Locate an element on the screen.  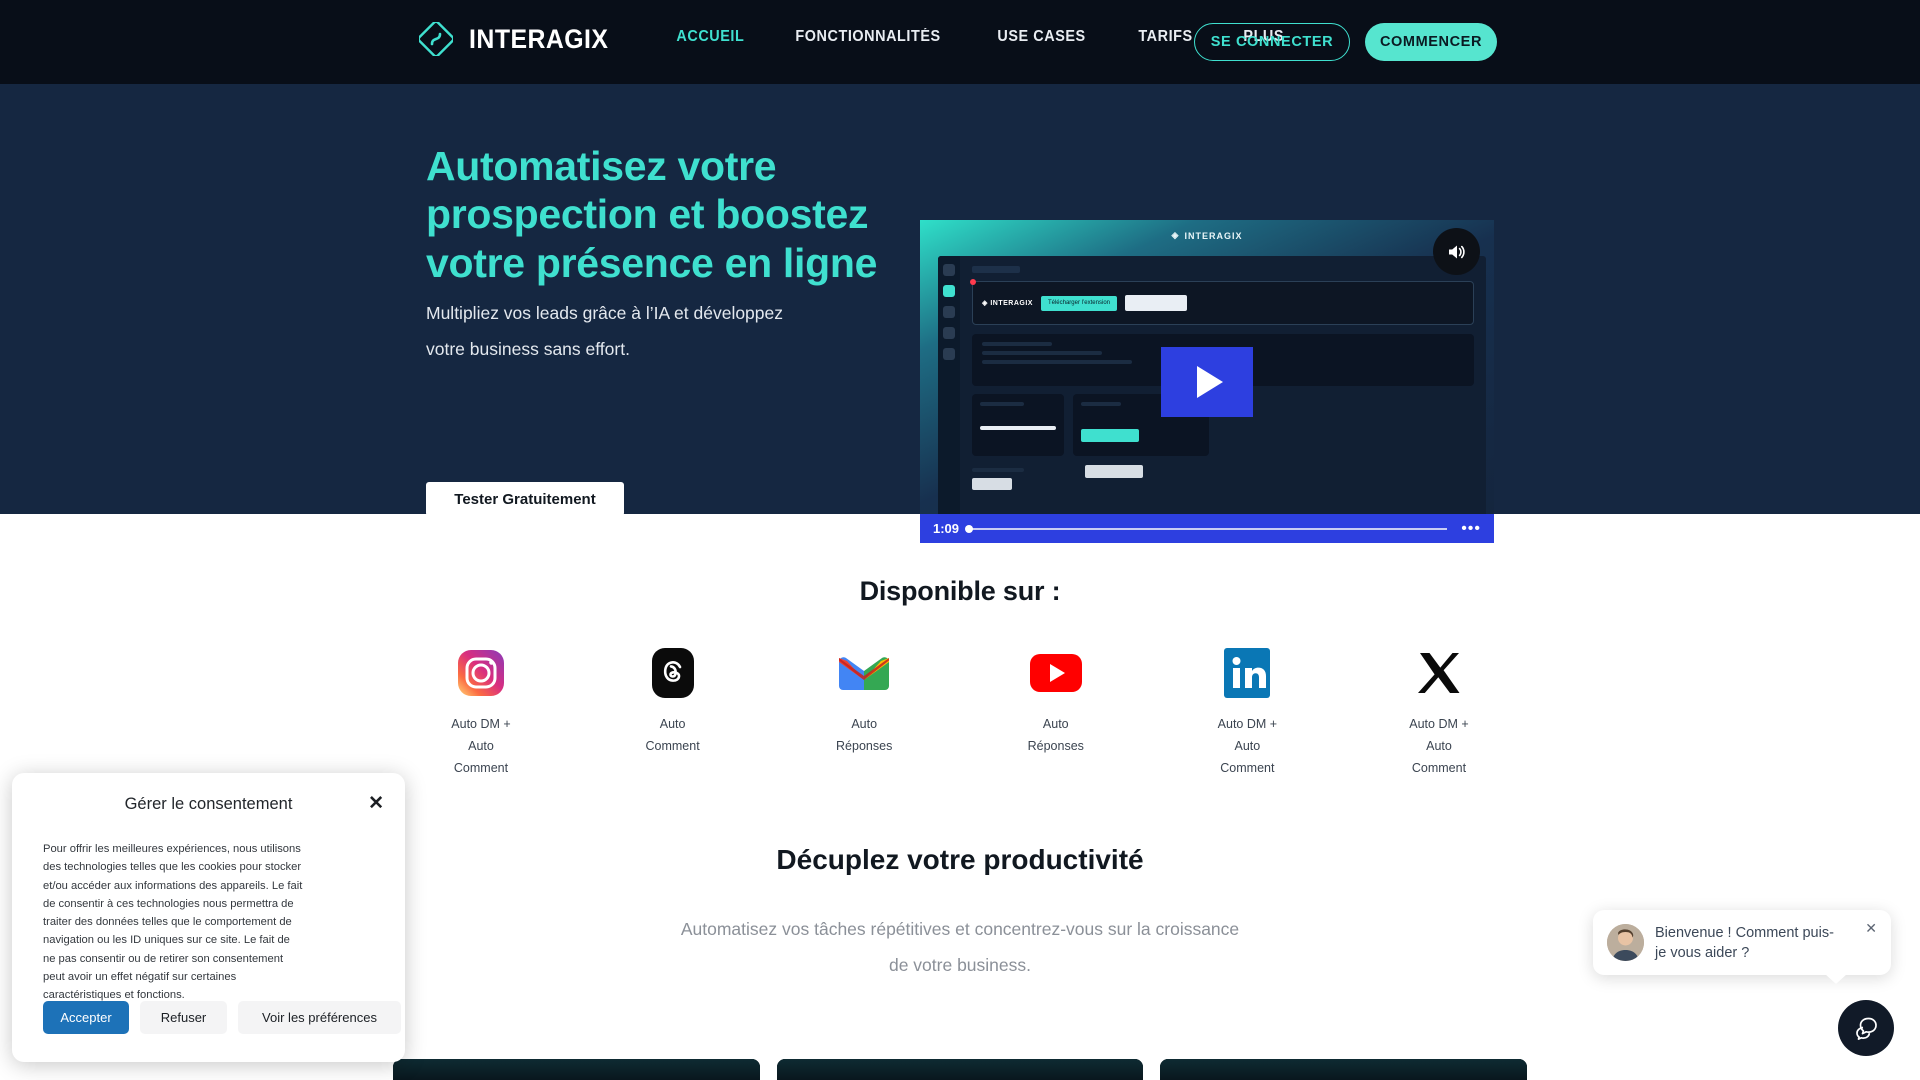
video-app-sidebar is located at coordinates (949, 388).